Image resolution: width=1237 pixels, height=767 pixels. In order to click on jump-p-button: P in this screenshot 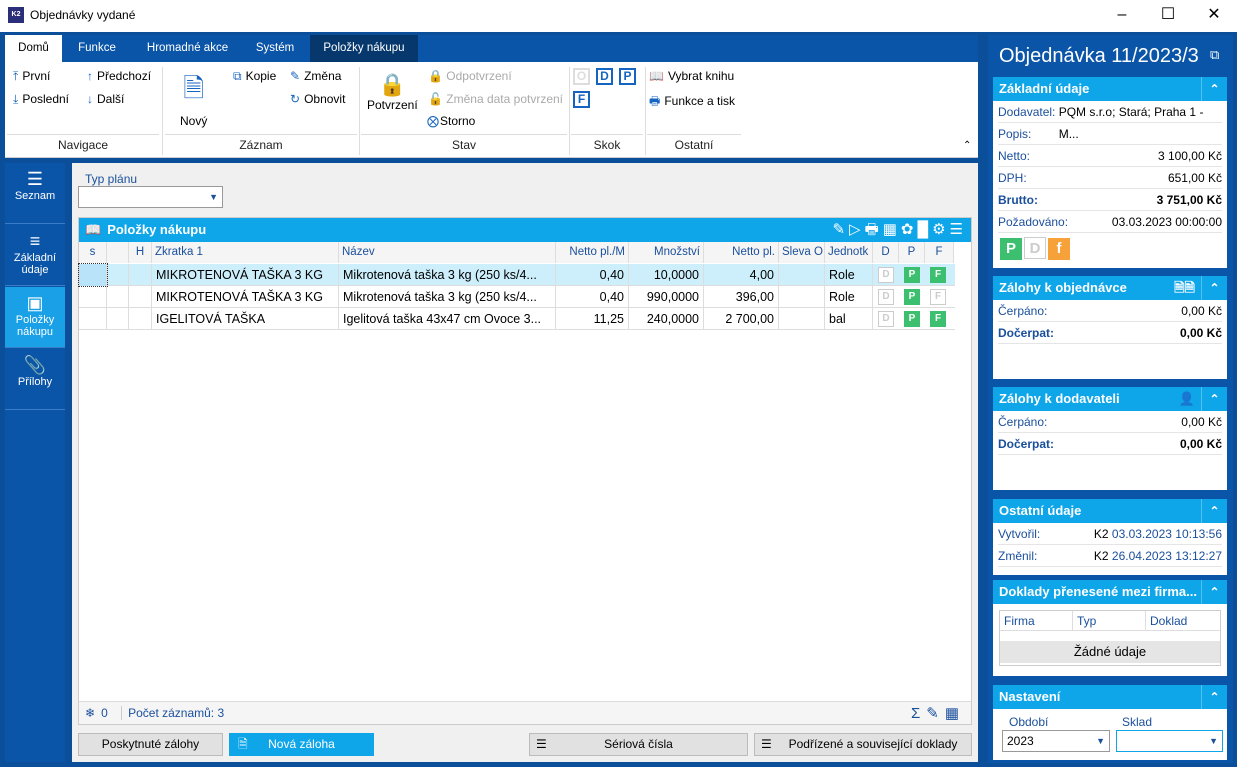, I will do `click(627, 76)`.